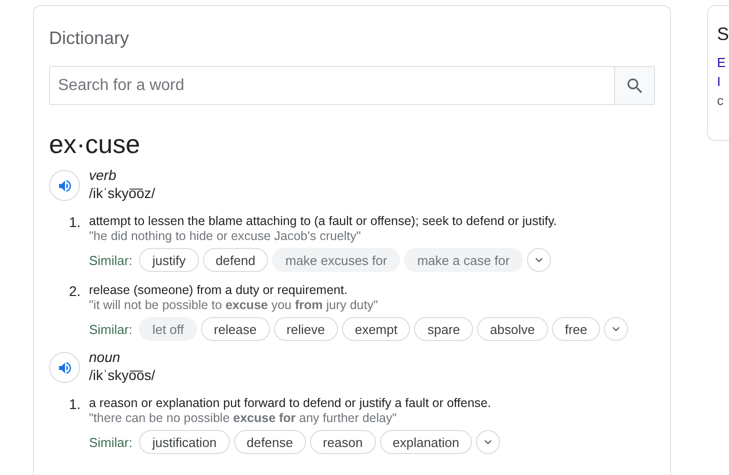 This screenshot has height=475, width=729. What do you see at coordinates (103, 175) in the screenshot?
I see `part-of-speech: verb` at bounding box center [103, 175].